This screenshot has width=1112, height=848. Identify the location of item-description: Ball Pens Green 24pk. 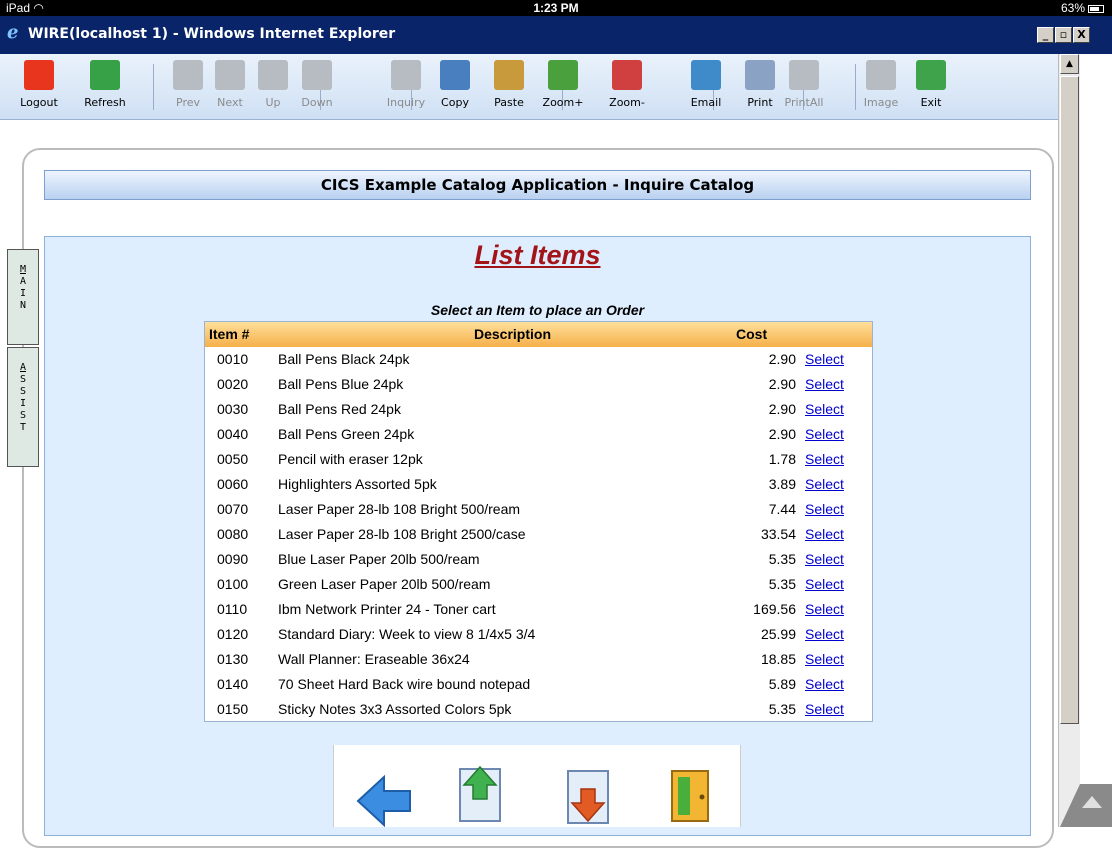
(346, 434).